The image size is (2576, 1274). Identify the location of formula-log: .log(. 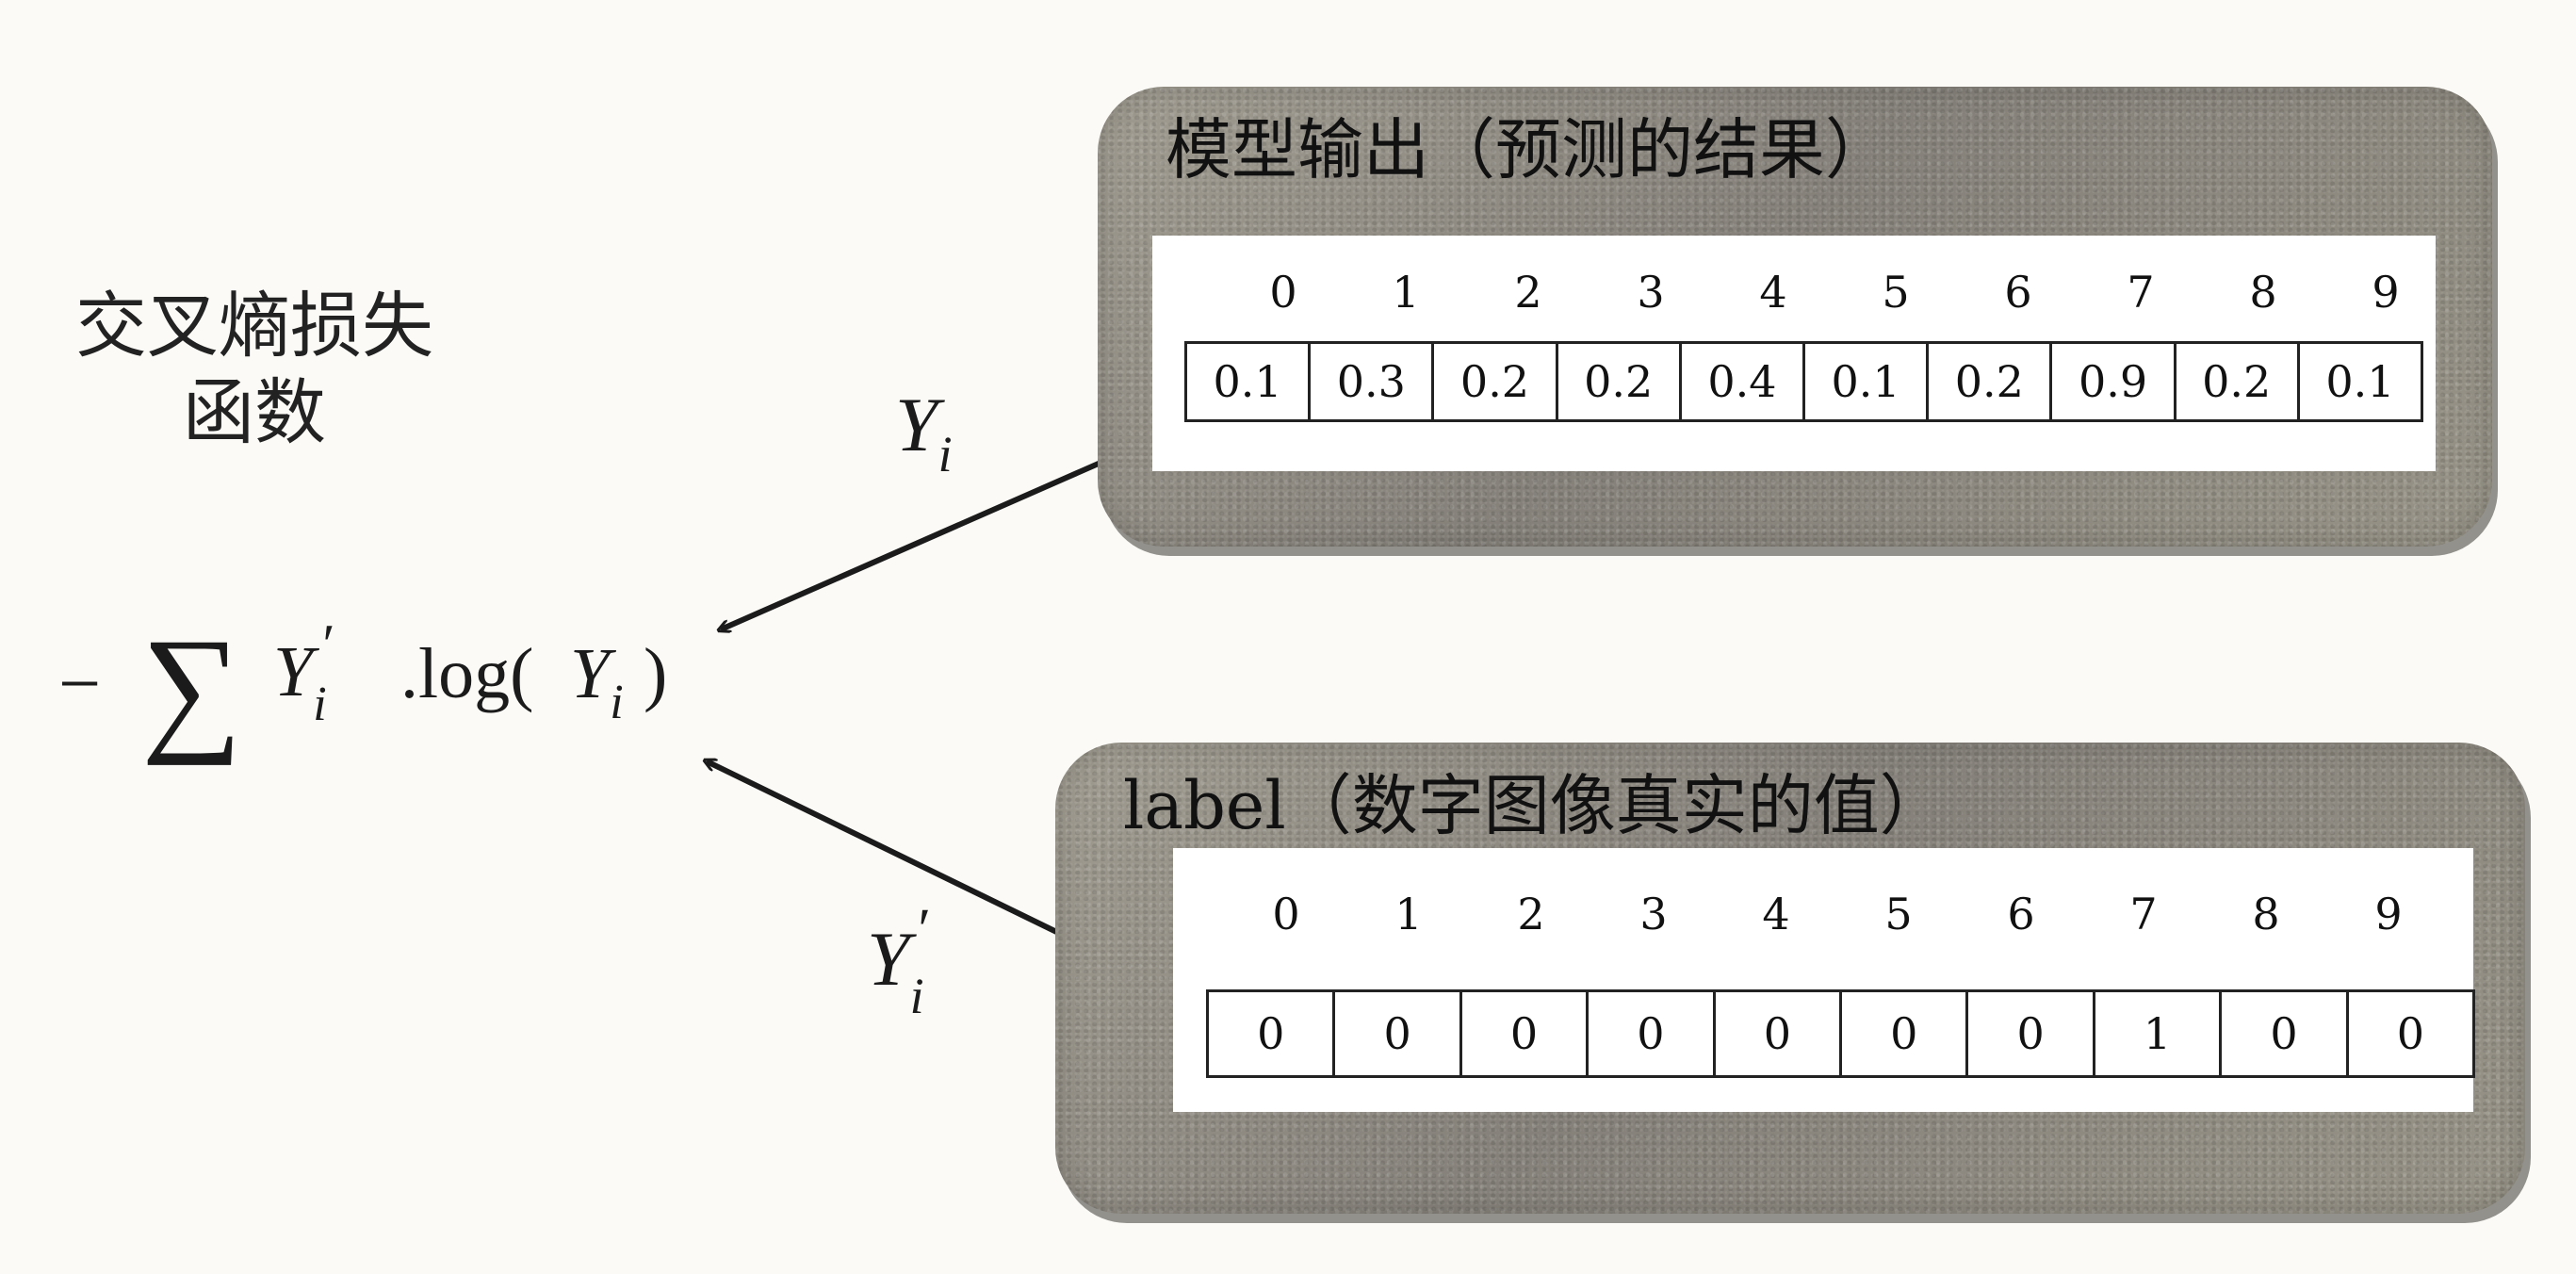
(466, 673).